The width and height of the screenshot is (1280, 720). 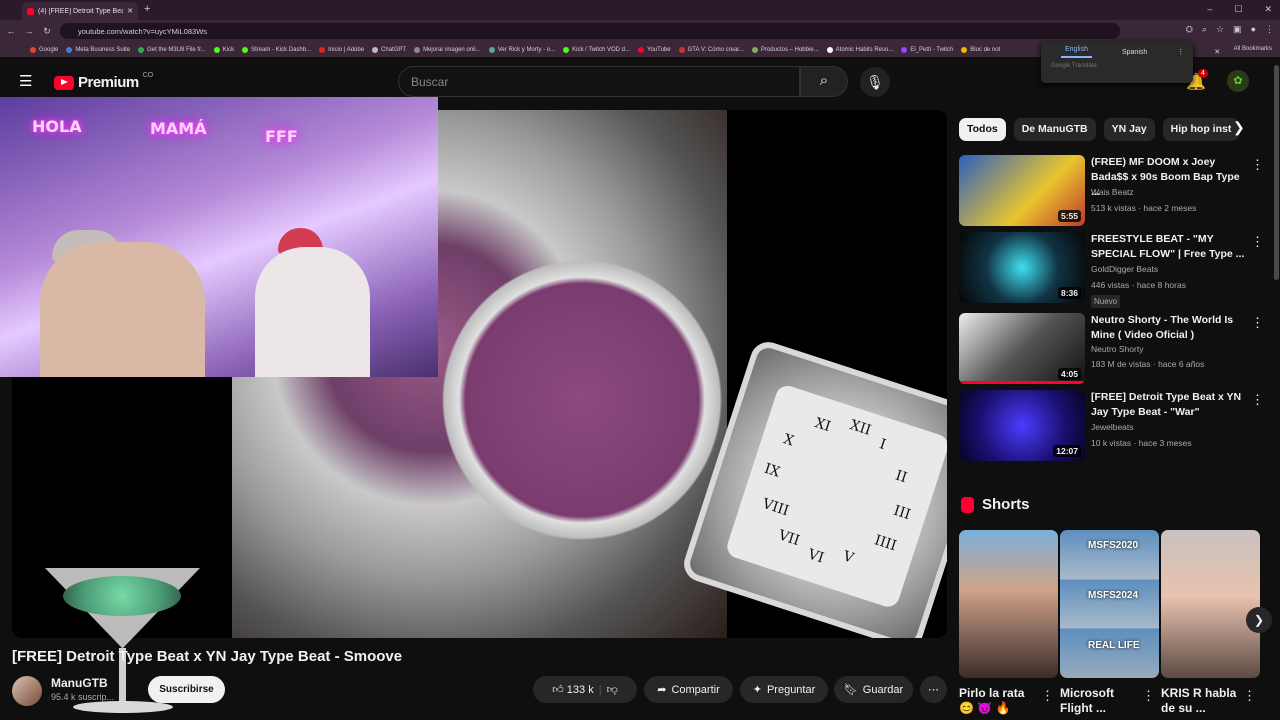 I want to click on share-button: ➦ Compartir, so click(x=688, y=689).